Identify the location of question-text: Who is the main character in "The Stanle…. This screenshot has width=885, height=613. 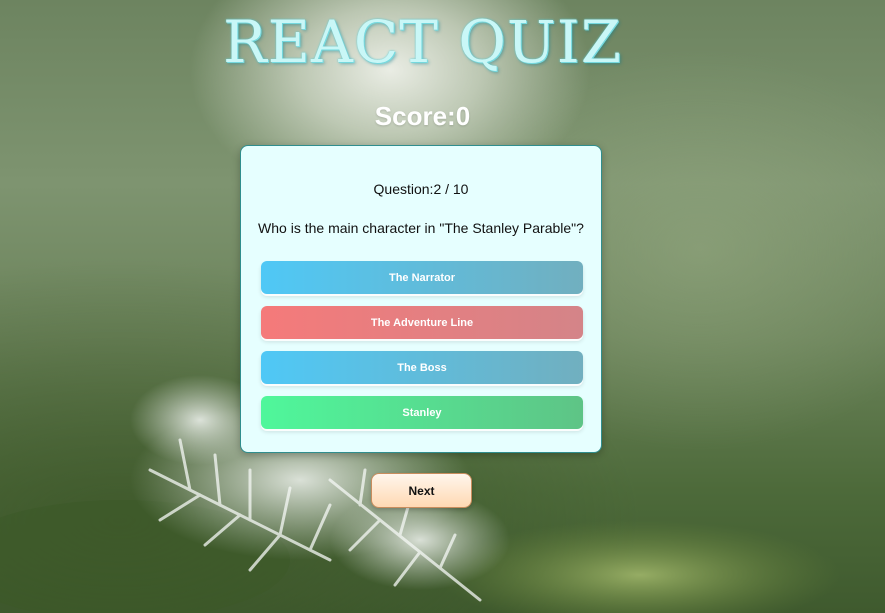
(421, 228).